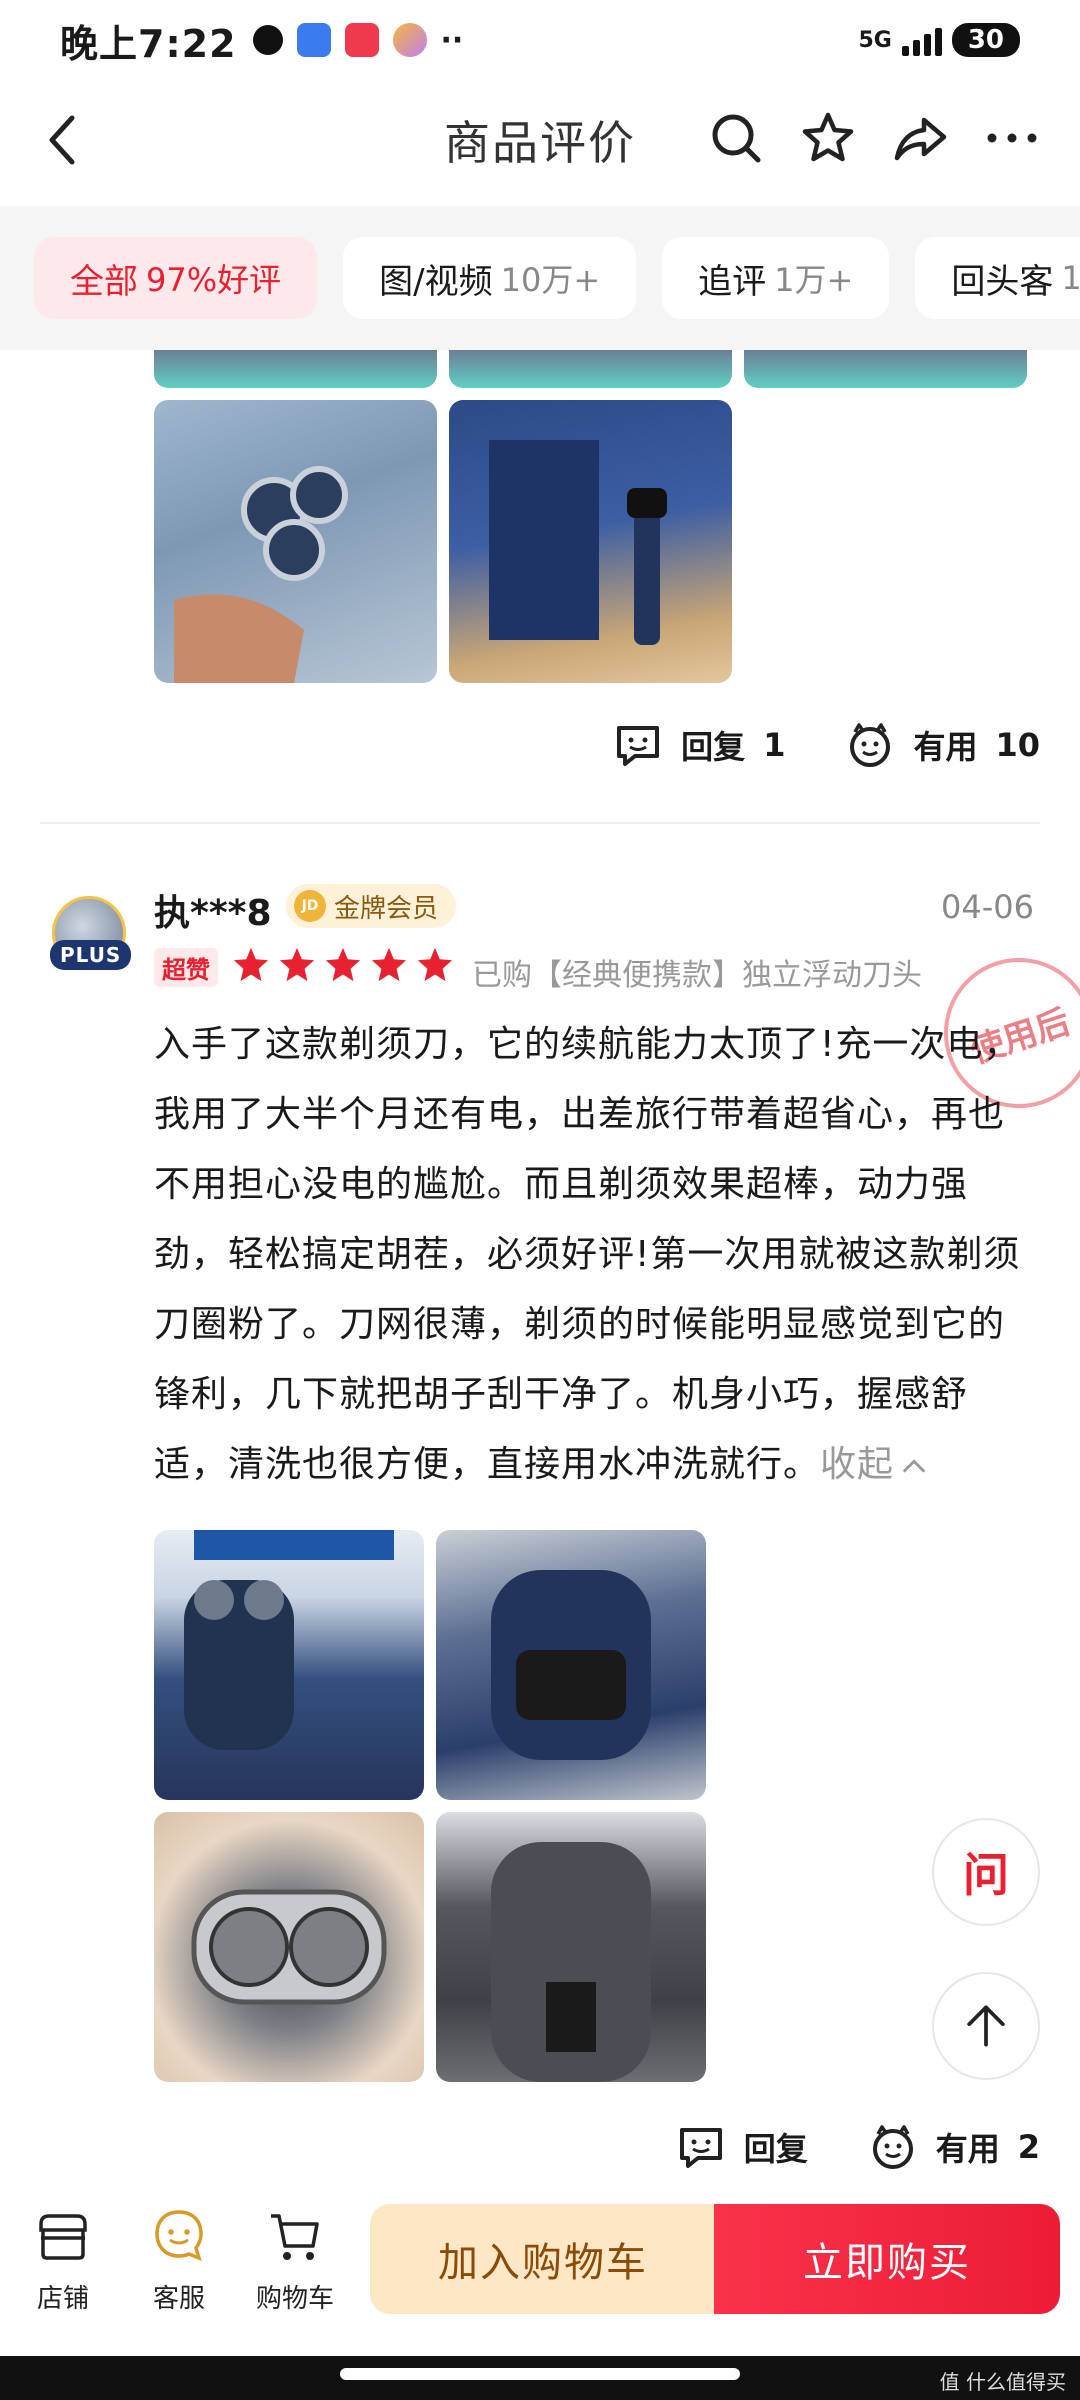  I want to click on nav-bar: 商品评价, so click(540, 140).